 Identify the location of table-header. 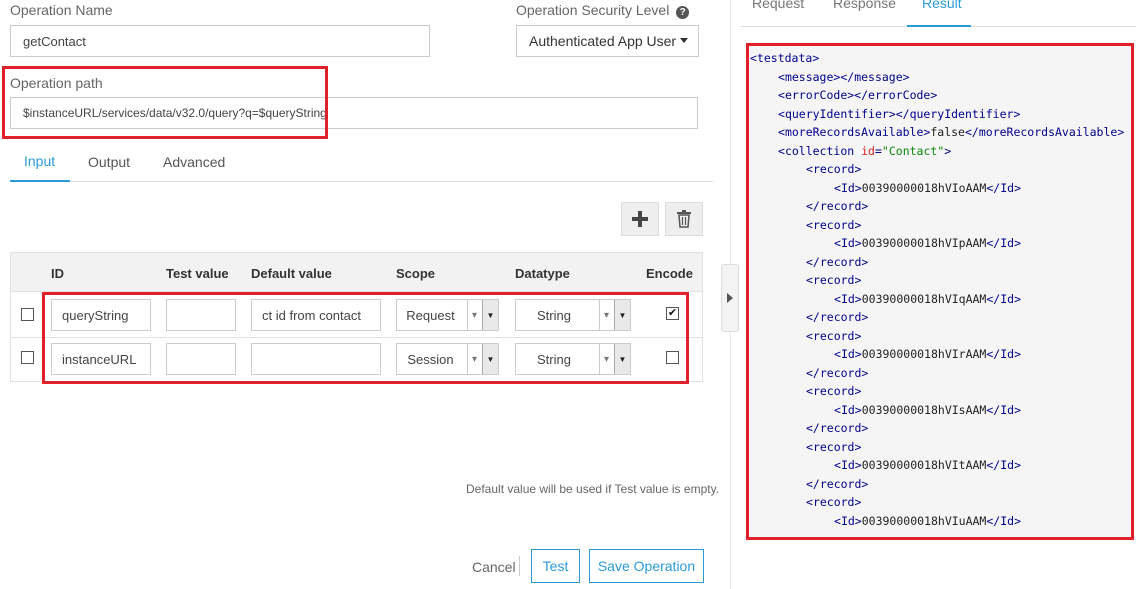
(356, 272).